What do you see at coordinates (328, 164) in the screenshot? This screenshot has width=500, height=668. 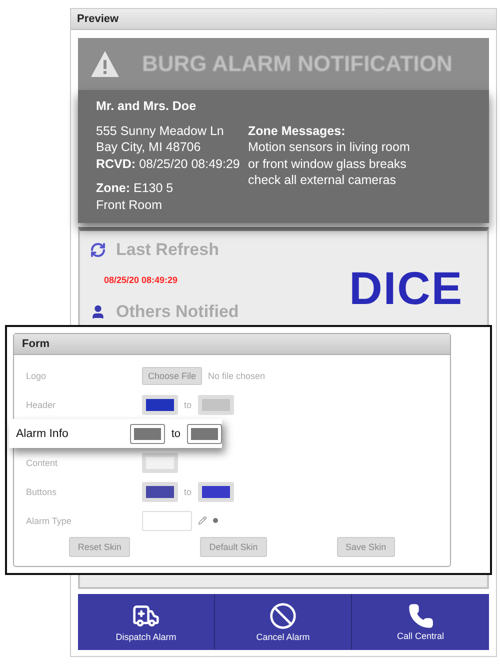 I see `zone-message: or front window glass breaks` at bounding box center [328, 164].